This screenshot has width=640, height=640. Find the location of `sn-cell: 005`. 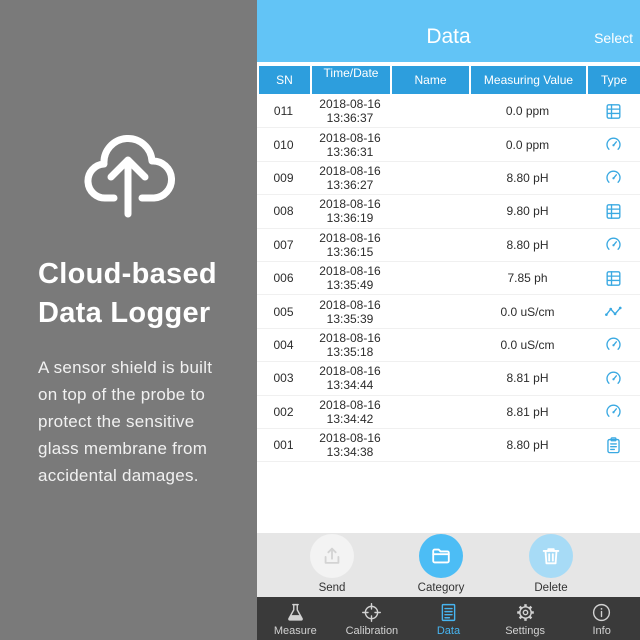

sn-cell: 005 is located at coordinates (283, 311).